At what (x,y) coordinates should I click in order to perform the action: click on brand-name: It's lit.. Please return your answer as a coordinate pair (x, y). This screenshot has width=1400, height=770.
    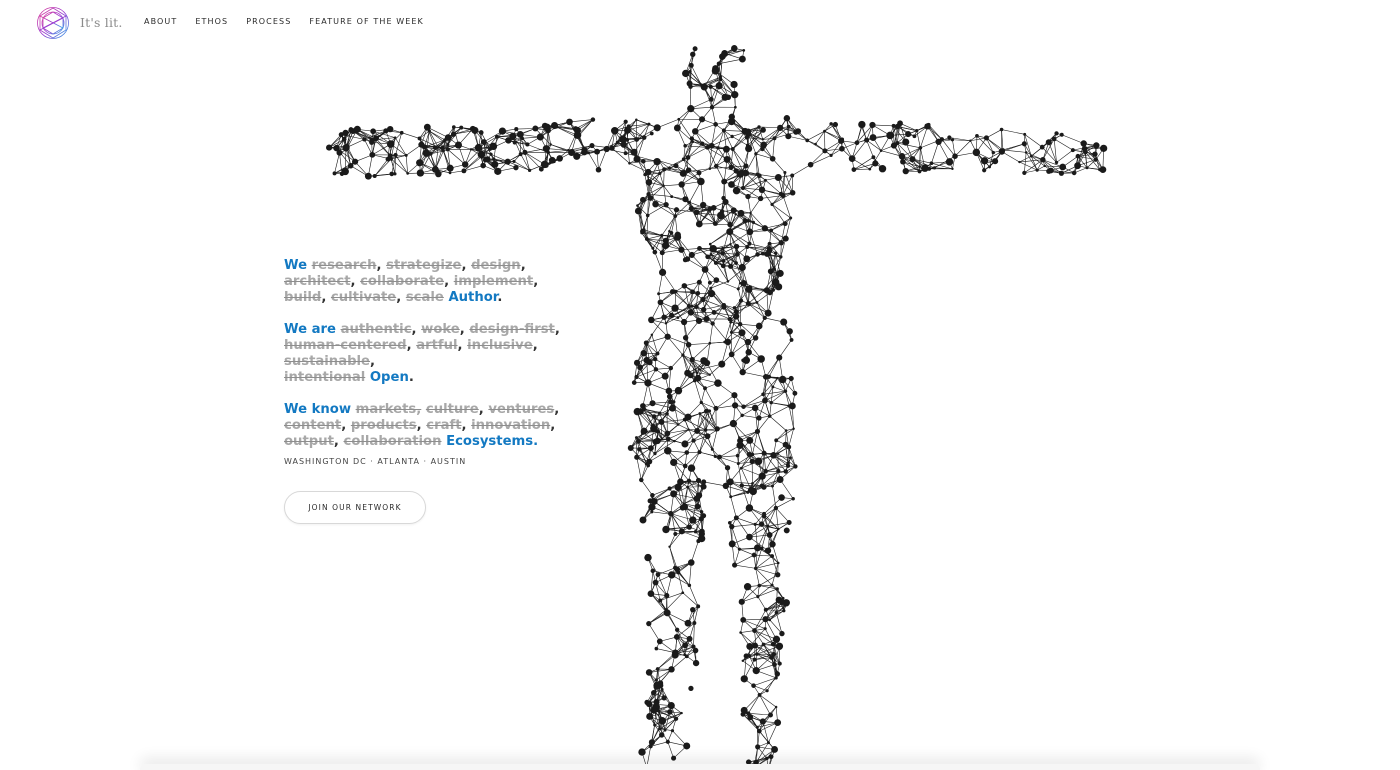
    Looking at the image, I should click on (101, 22).